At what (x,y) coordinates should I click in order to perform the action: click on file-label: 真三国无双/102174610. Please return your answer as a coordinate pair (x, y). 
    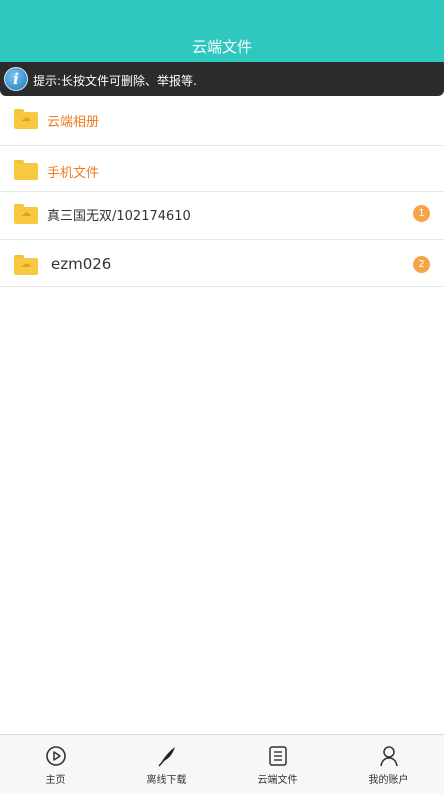
    Looking at the image, I should click on (119, 216).